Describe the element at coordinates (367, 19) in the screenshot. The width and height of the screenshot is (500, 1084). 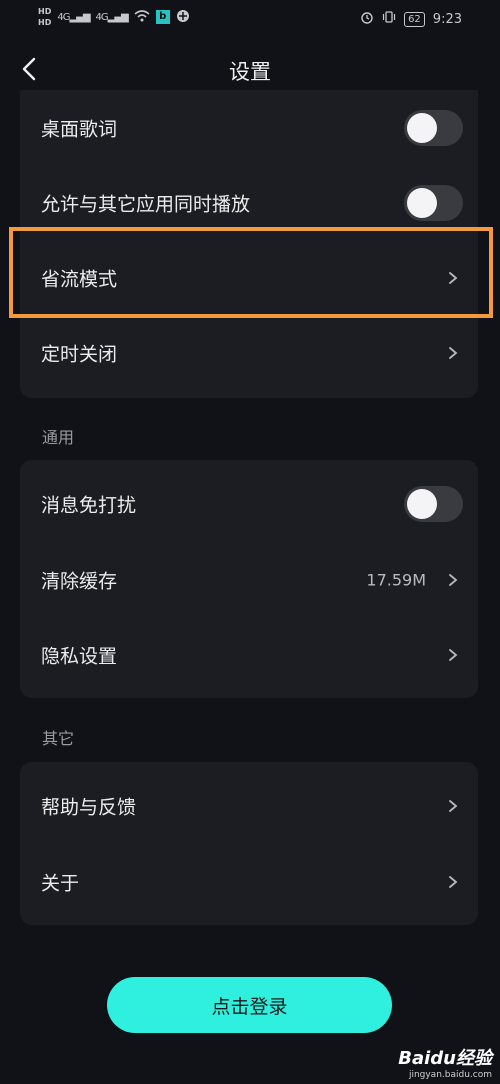
I see `alarm-icon` at that location.